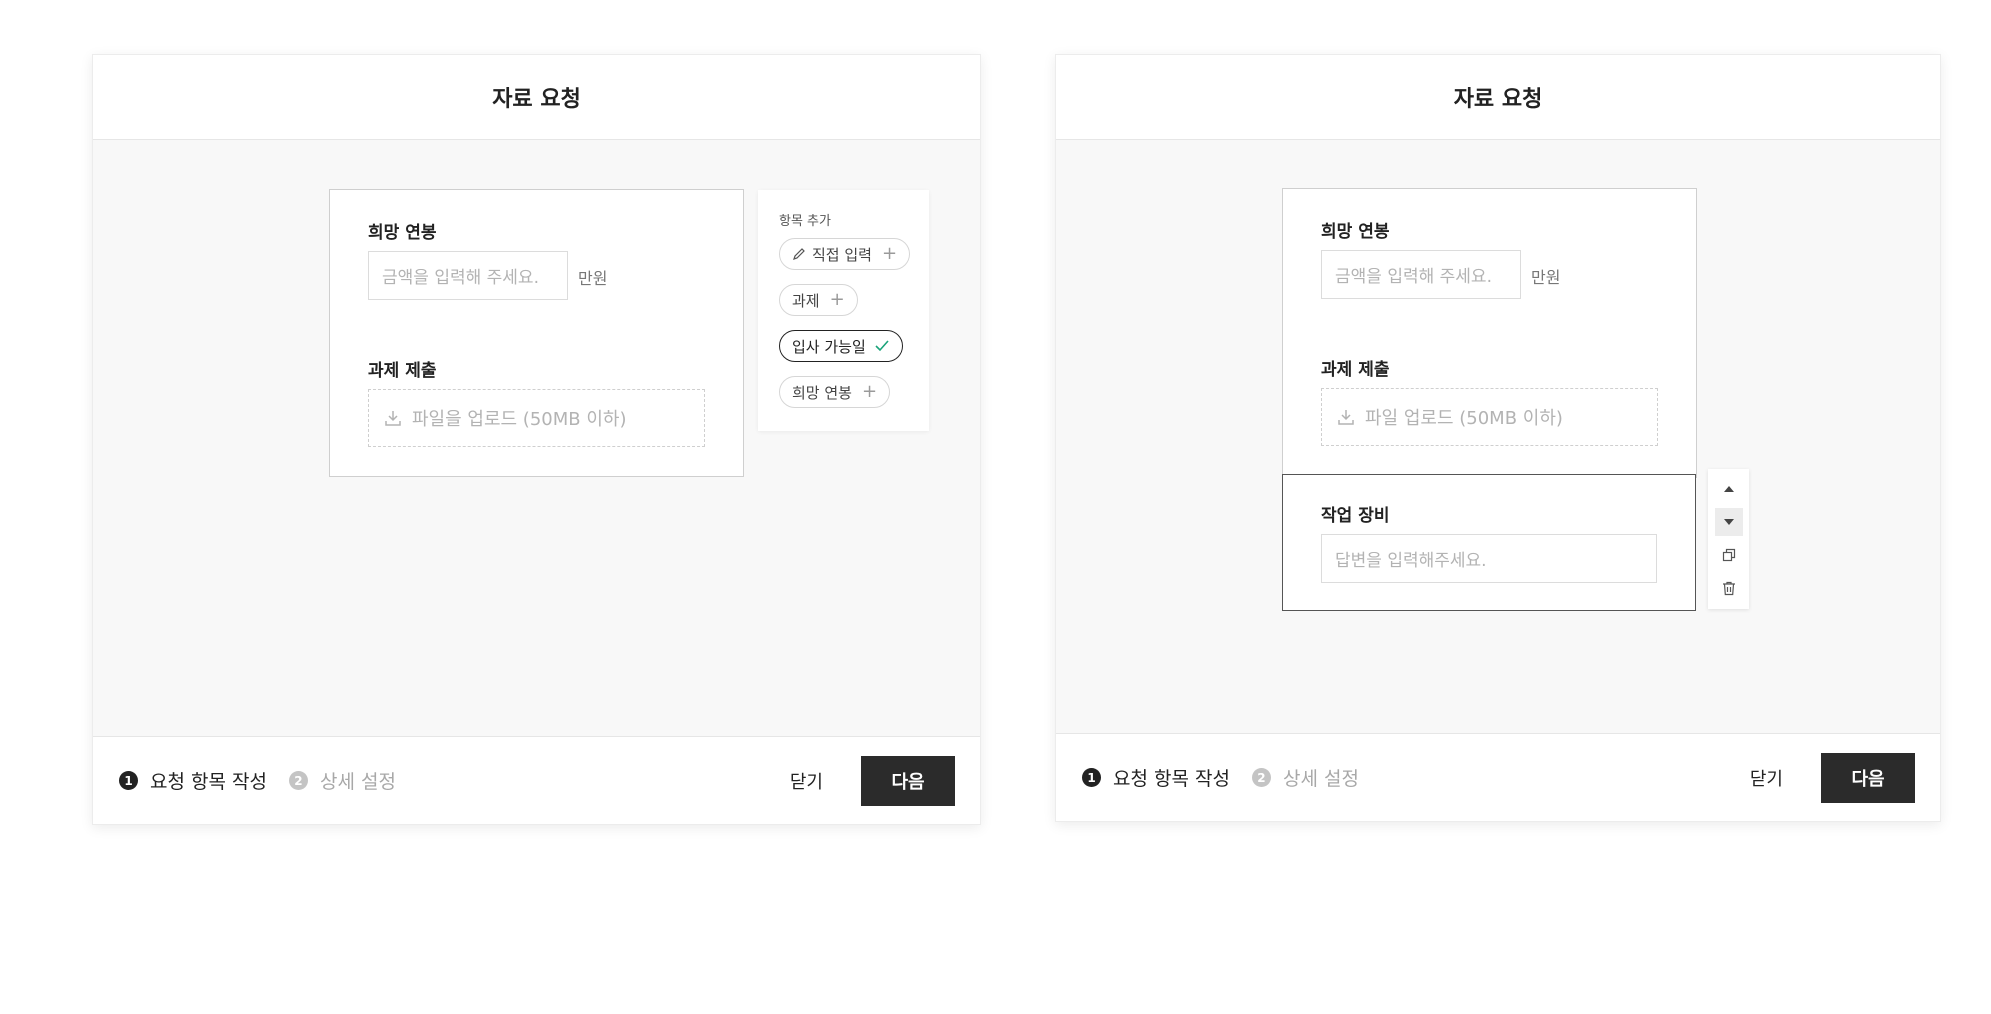  I want to click on chip-label: 희망 연봉, so click(822, 392).